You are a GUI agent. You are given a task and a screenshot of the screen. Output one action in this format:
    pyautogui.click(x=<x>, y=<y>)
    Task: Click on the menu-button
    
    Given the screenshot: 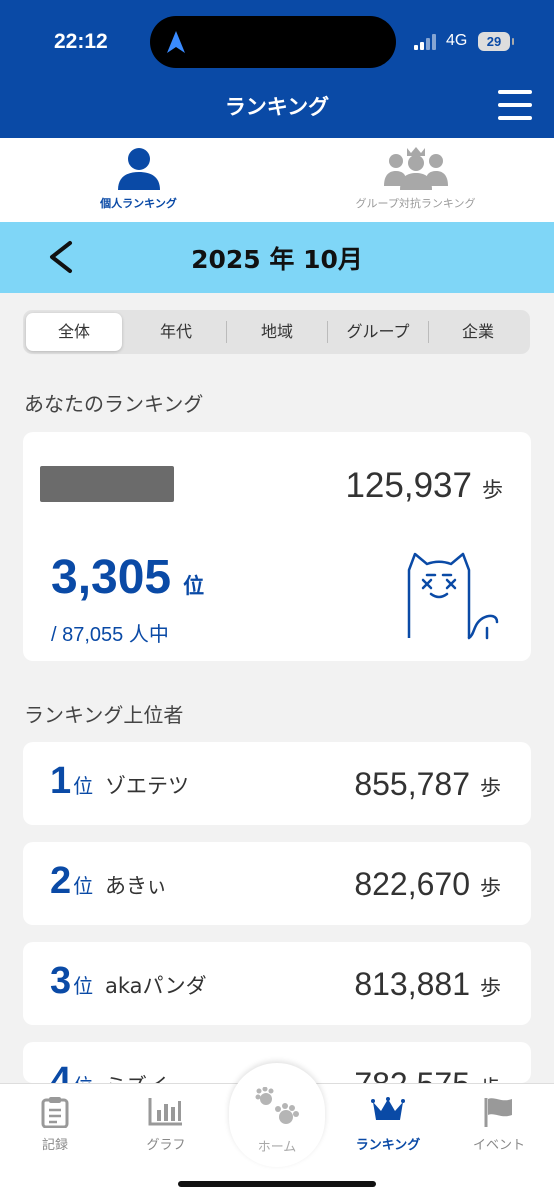 What is the action you would take?
    pyautogui.click(x=515, y=105)
    